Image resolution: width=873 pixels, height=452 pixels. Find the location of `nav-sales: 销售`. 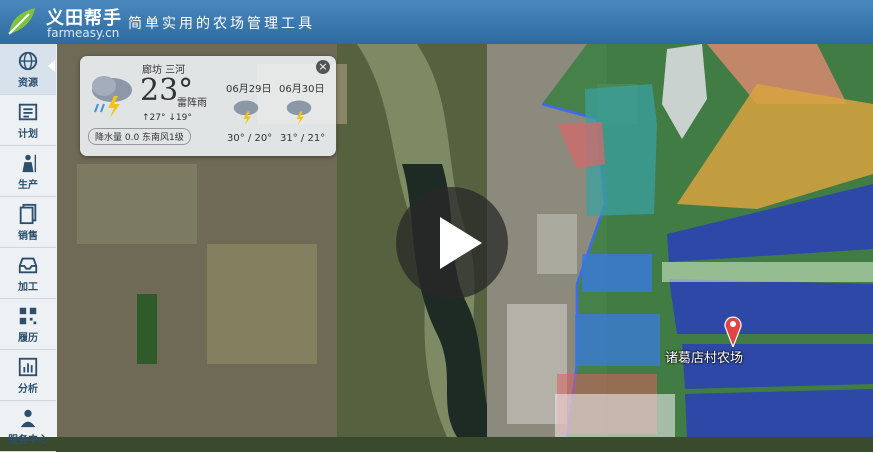

nav-sales: 销售 is located at coordinates (28, 222).